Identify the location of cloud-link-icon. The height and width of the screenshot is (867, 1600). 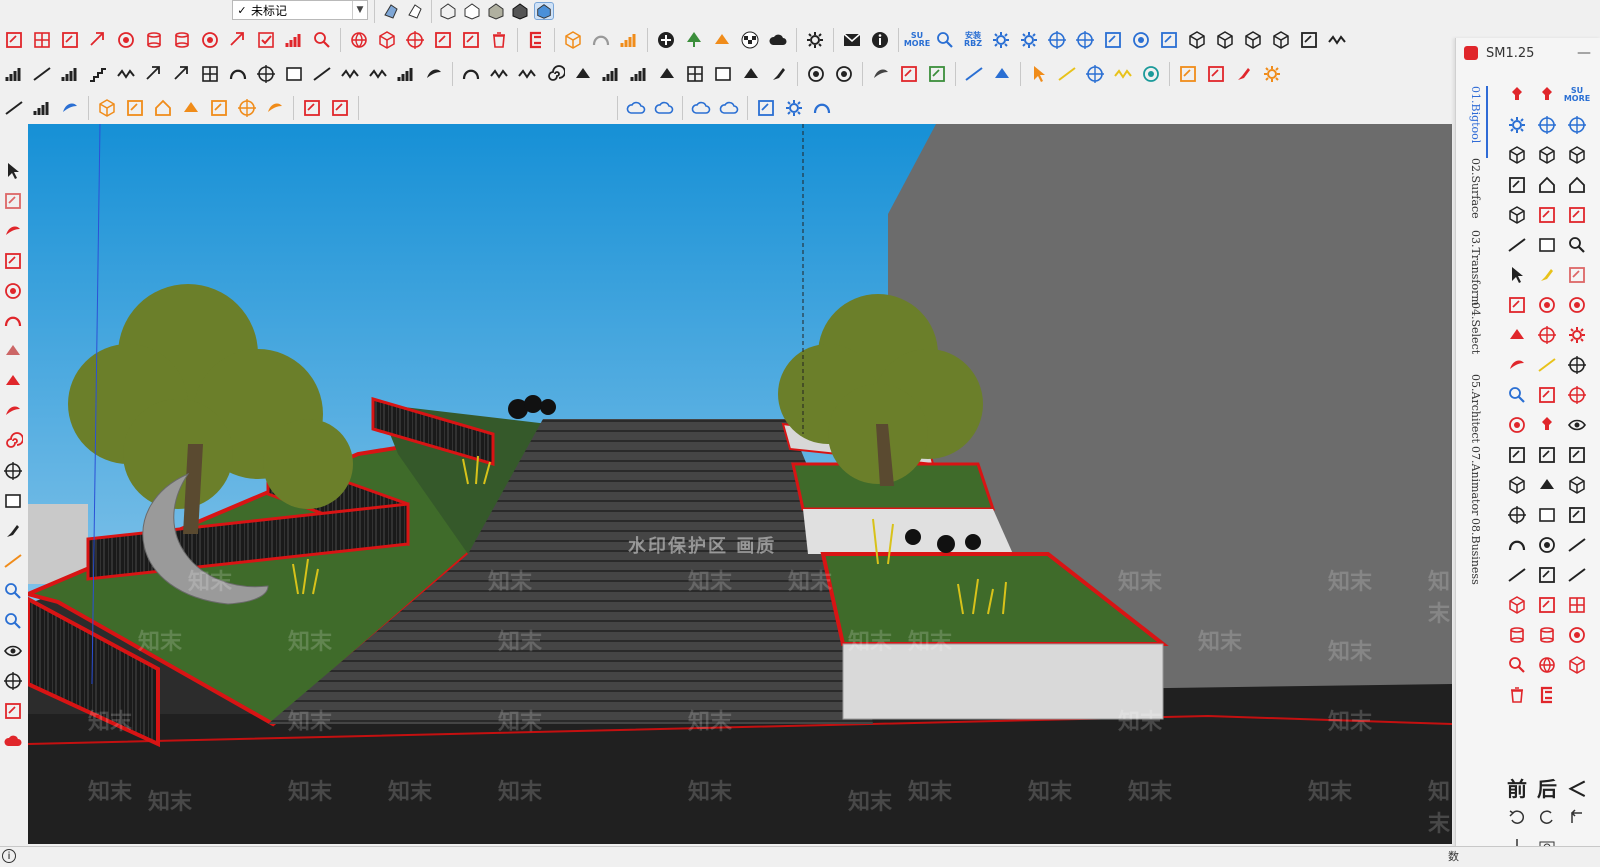
(636, 108).